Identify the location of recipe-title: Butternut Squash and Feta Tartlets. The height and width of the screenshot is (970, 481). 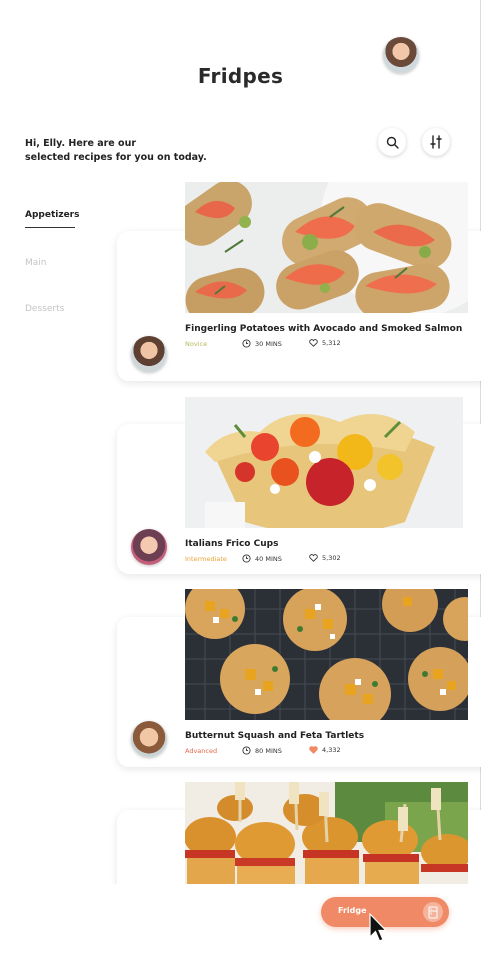
(274, 736).